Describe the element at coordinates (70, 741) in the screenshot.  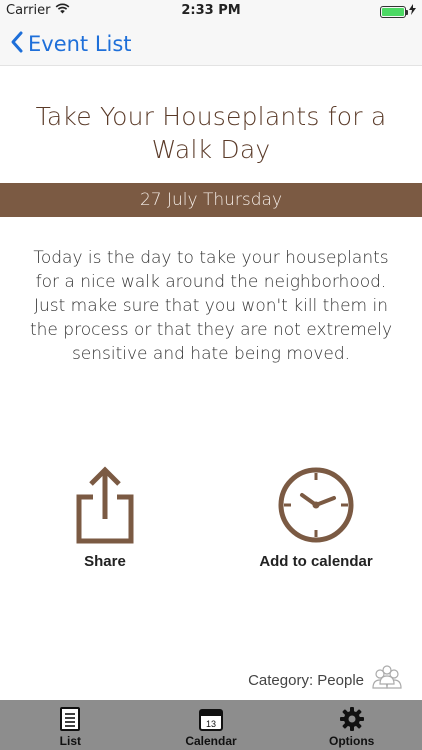
I see `tab-list-label: List` at that location.